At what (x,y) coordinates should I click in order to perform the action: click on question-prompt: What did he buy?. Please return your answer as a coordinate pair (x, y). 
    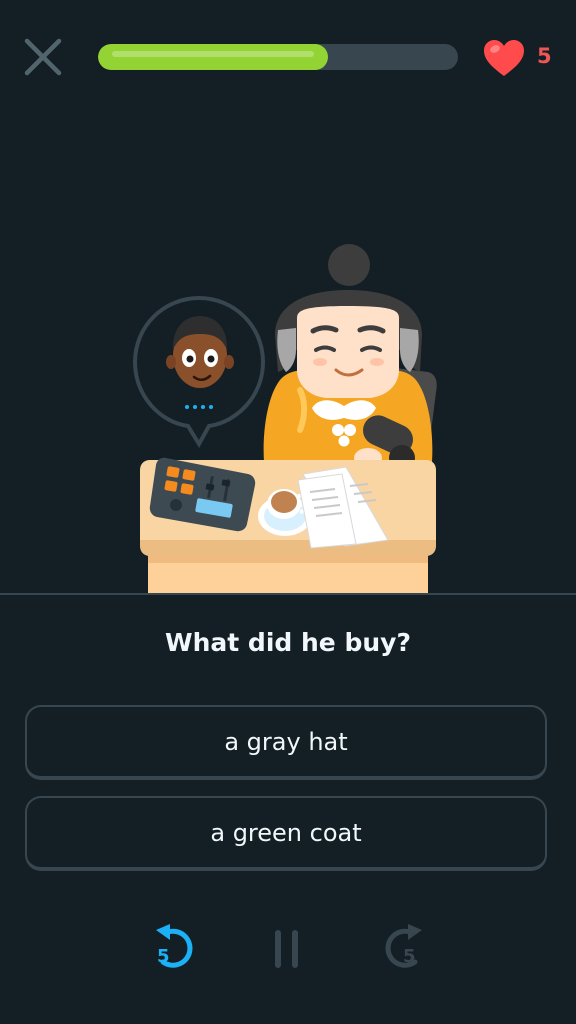
    Looking at the image, I should click on (288, 642).